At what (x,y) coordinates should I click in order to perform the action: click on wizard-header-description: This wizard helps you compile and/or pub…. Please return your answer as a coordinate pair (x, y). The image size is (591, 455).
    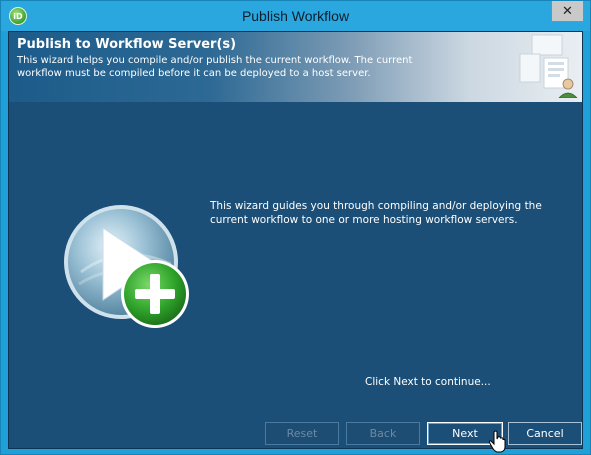
    Looking at the image, I should click on (215, 67).